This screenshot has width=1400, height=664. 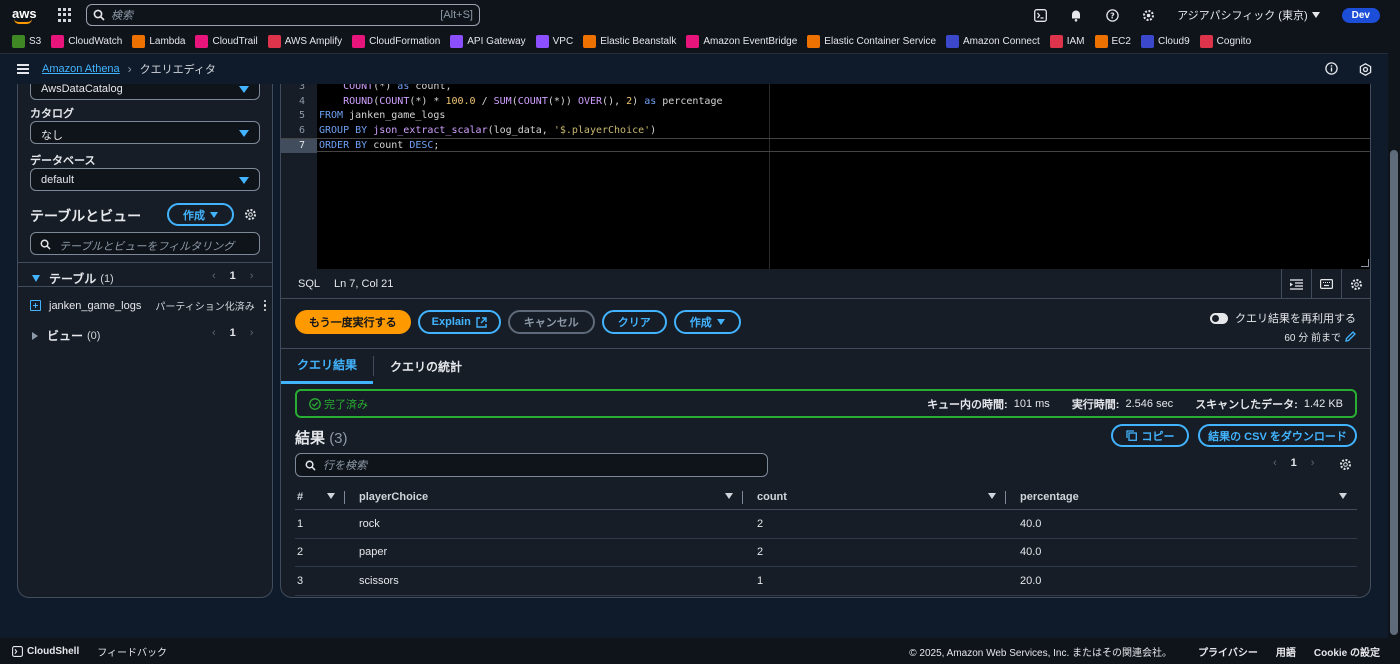 I want to click on cloudshell-footer-button: CloudShell, so click(x=45, y=651).